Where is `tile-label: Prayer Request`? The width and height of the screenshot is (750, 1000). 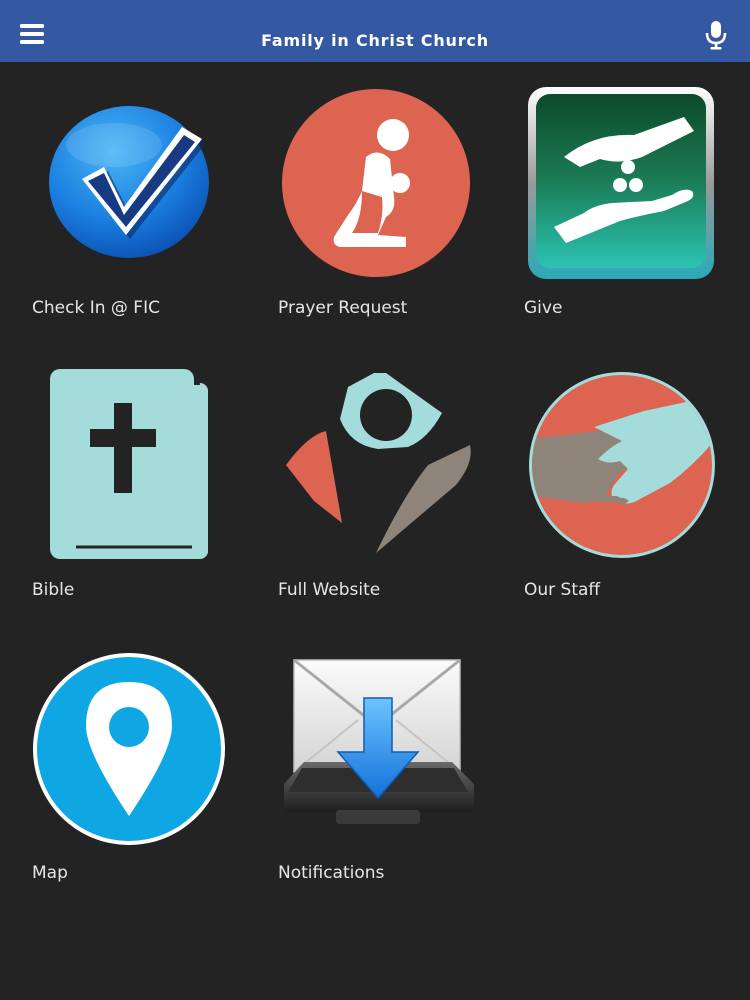 tile-label: Prayer Request is located at coordinates (343, 308).